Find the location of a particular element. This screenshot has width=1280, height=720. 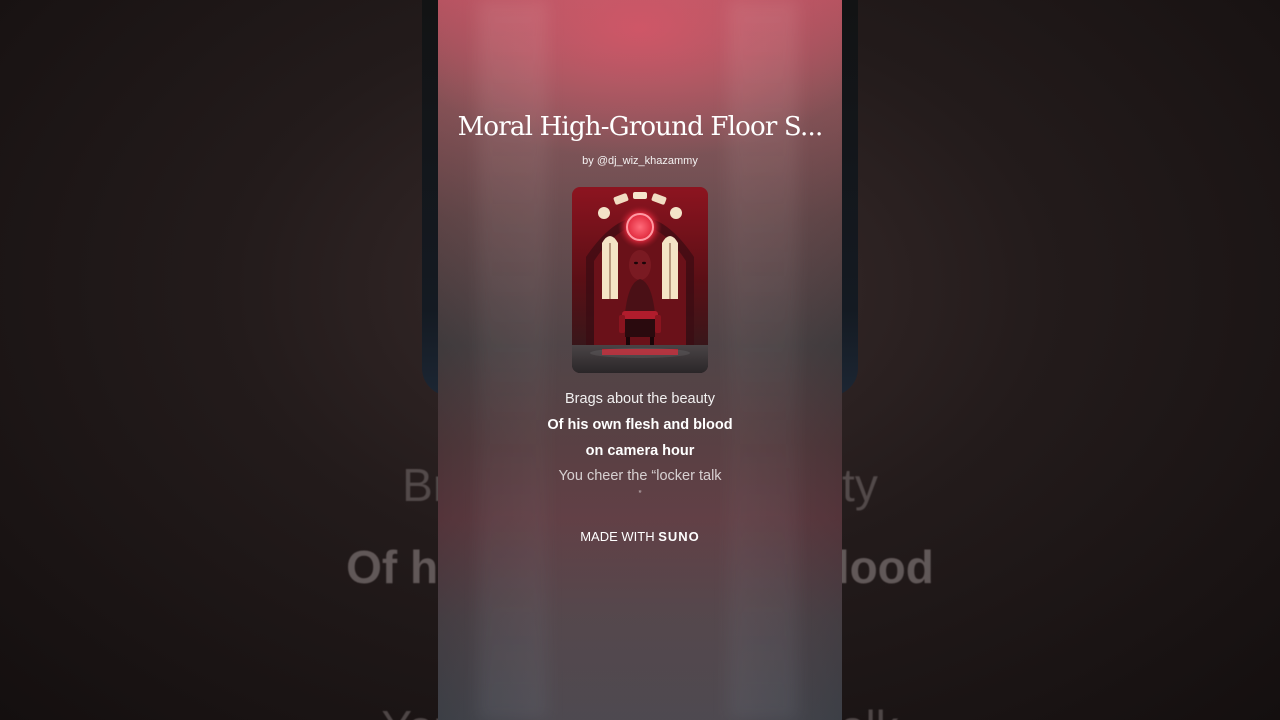

lyric-line-next: You cheer the “locker talk is located at coordinates (640, 476).